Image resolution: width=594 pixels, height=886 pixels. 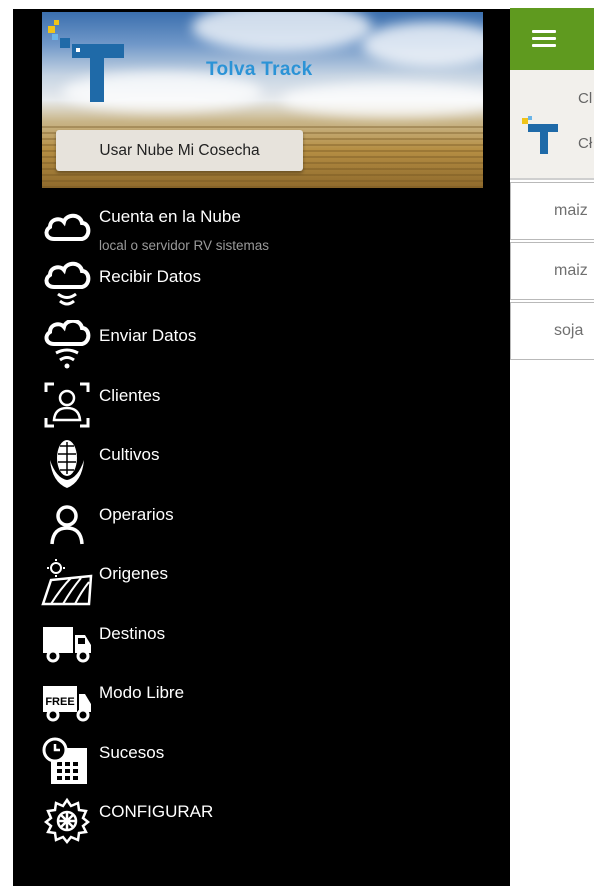 What do you see at coordinates (261, 342) in the screenshot?
I see `menu-item-send-data: Enviar Datos` at bounding box center [261, 342].